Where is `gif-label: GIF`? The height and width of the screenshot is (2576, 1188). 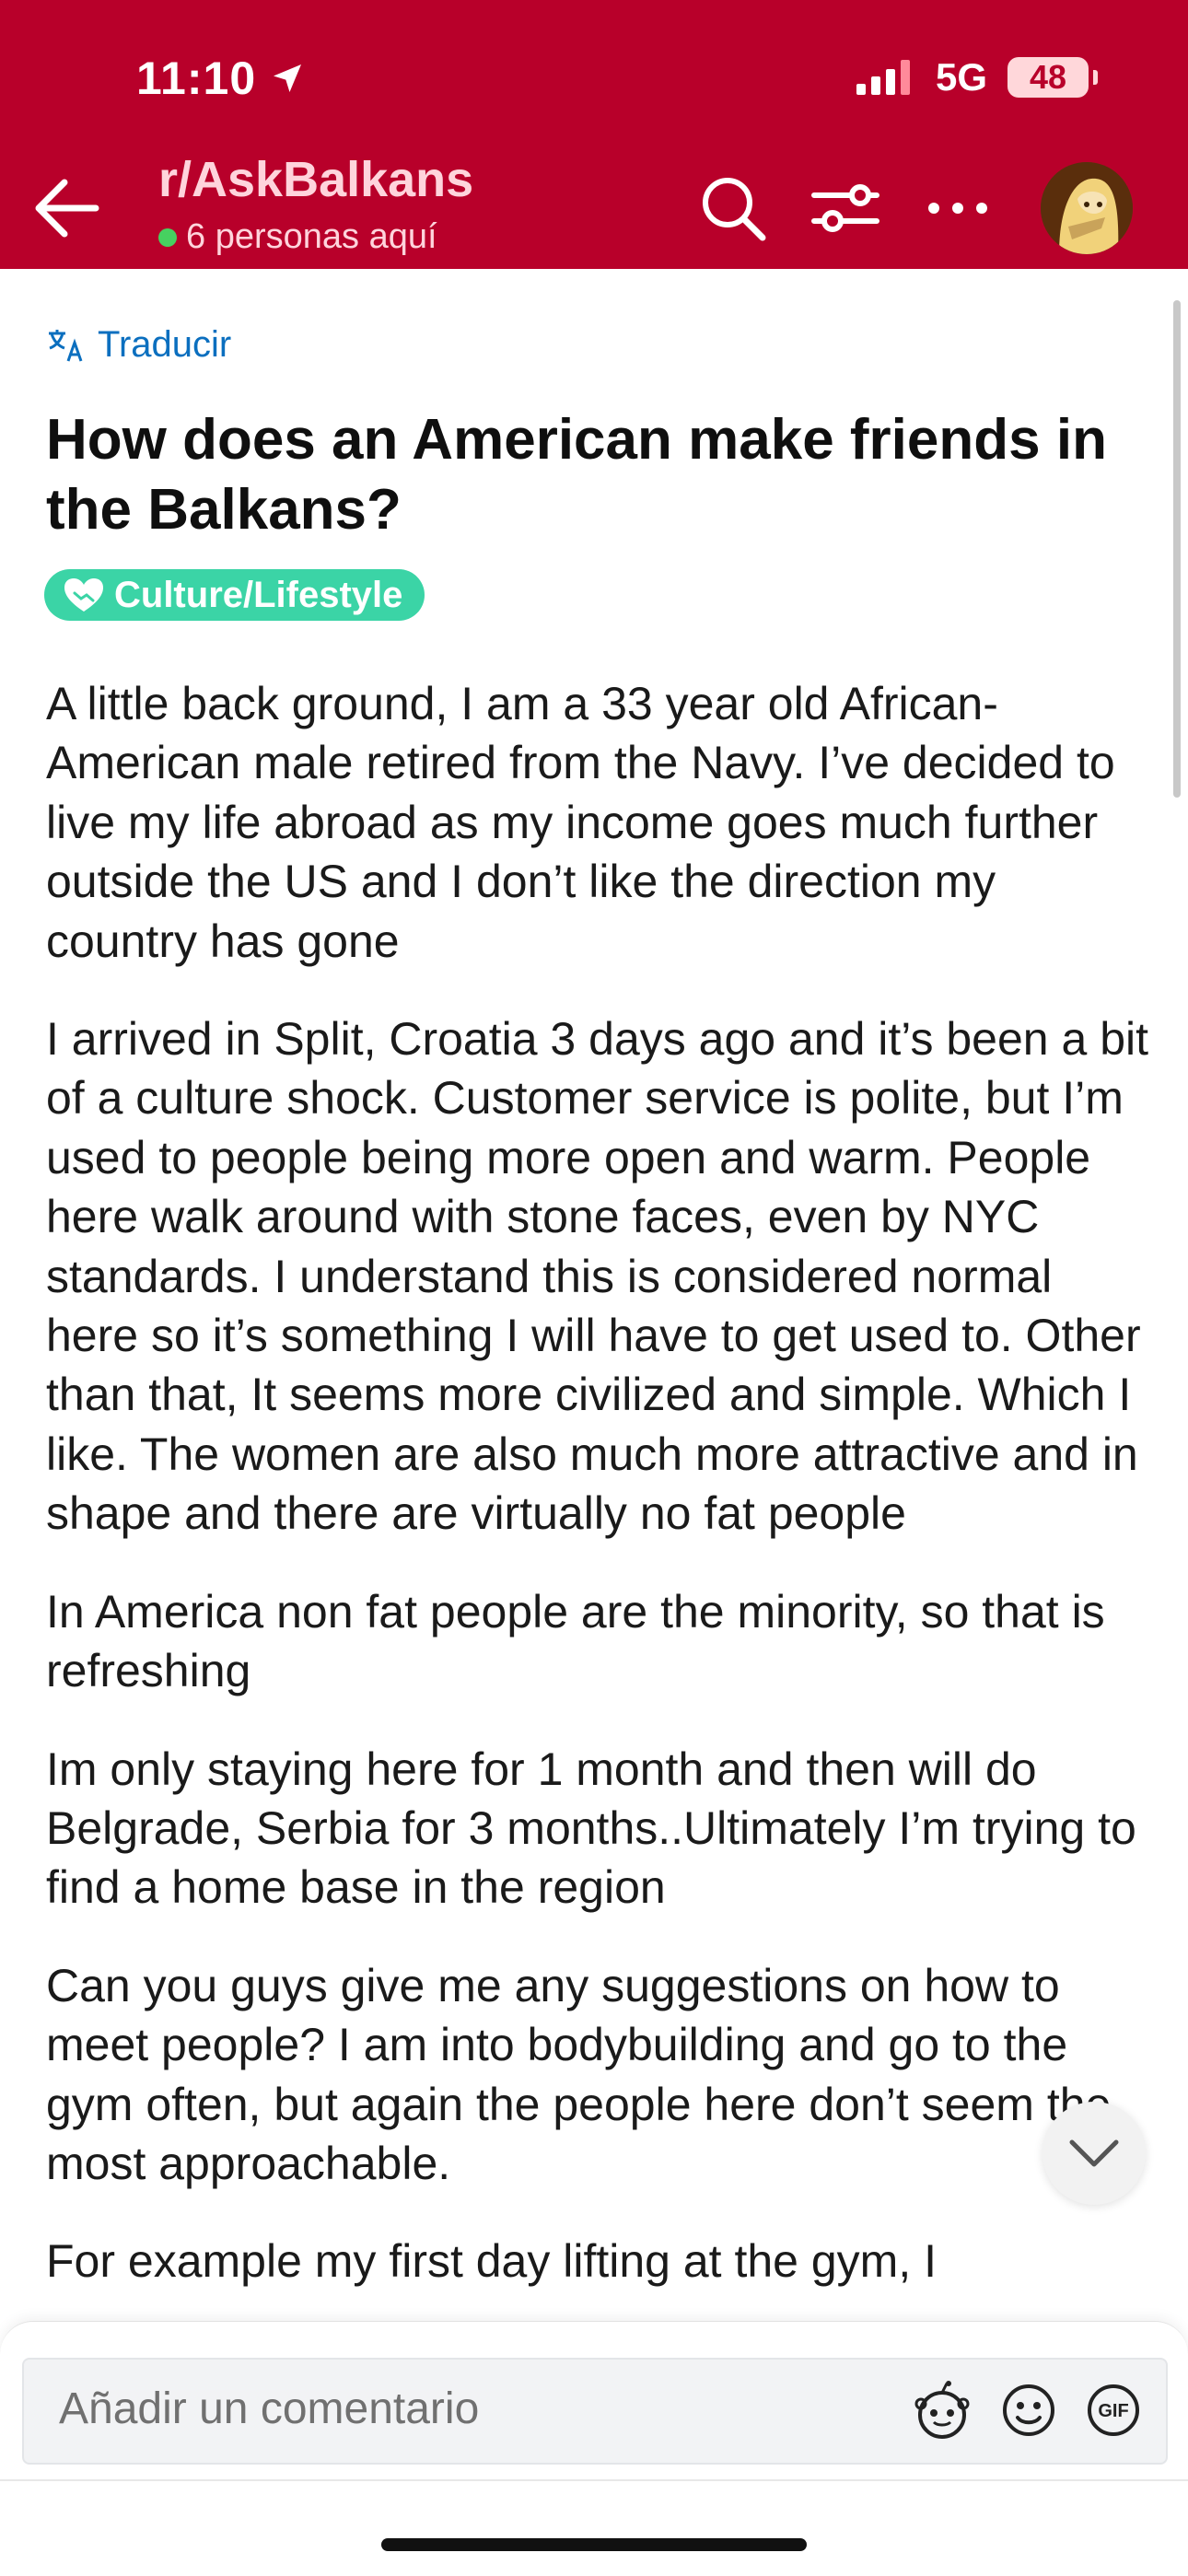
gif-label: GIF is located at coordinates (1113, 2411).